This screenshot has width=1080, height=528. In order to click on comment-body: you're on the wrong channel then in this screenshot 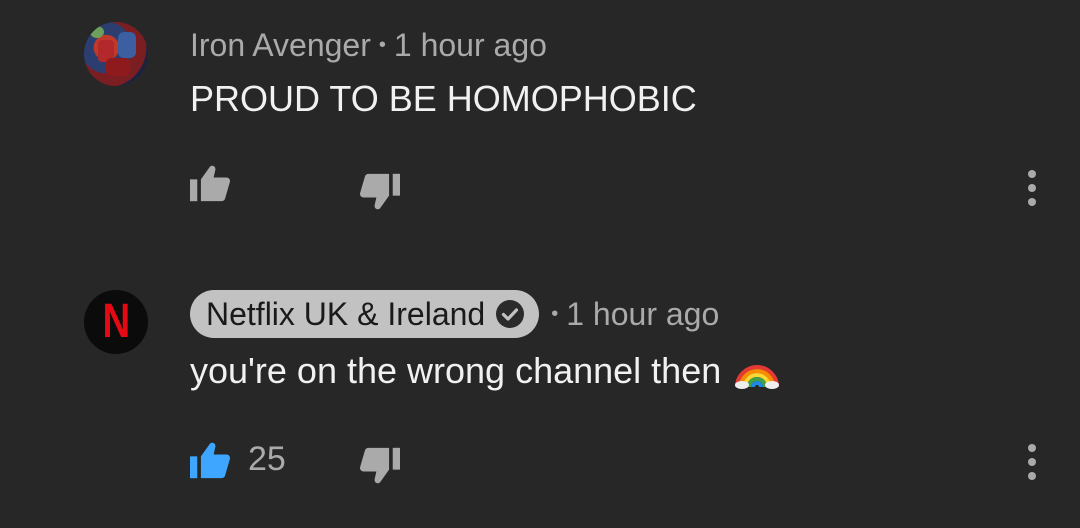, I will do `click(456, 370)`.